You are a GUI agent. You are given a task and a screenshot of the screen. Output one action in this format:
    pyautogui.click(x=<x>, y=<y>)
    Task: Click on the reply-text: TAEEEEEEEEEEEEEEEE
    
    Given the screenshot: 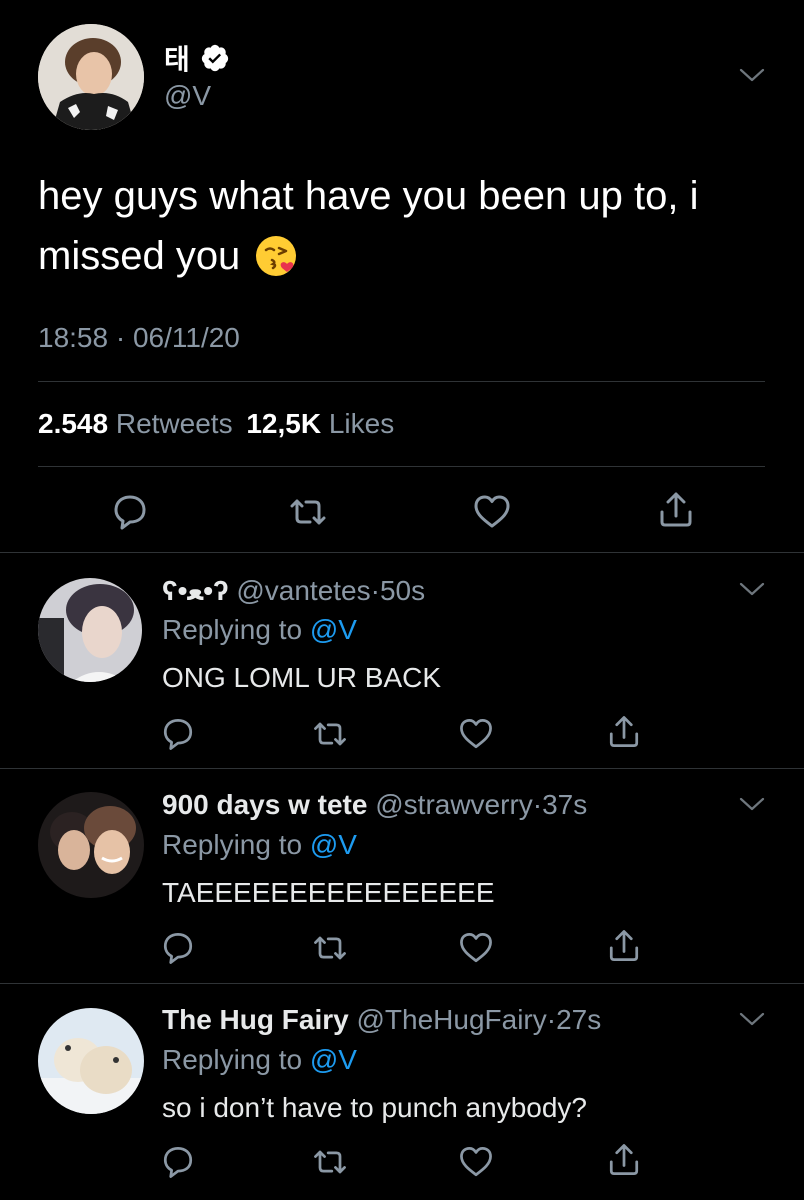 What is the action you would take?
    pyautogui.click(x=328, y=892)
    